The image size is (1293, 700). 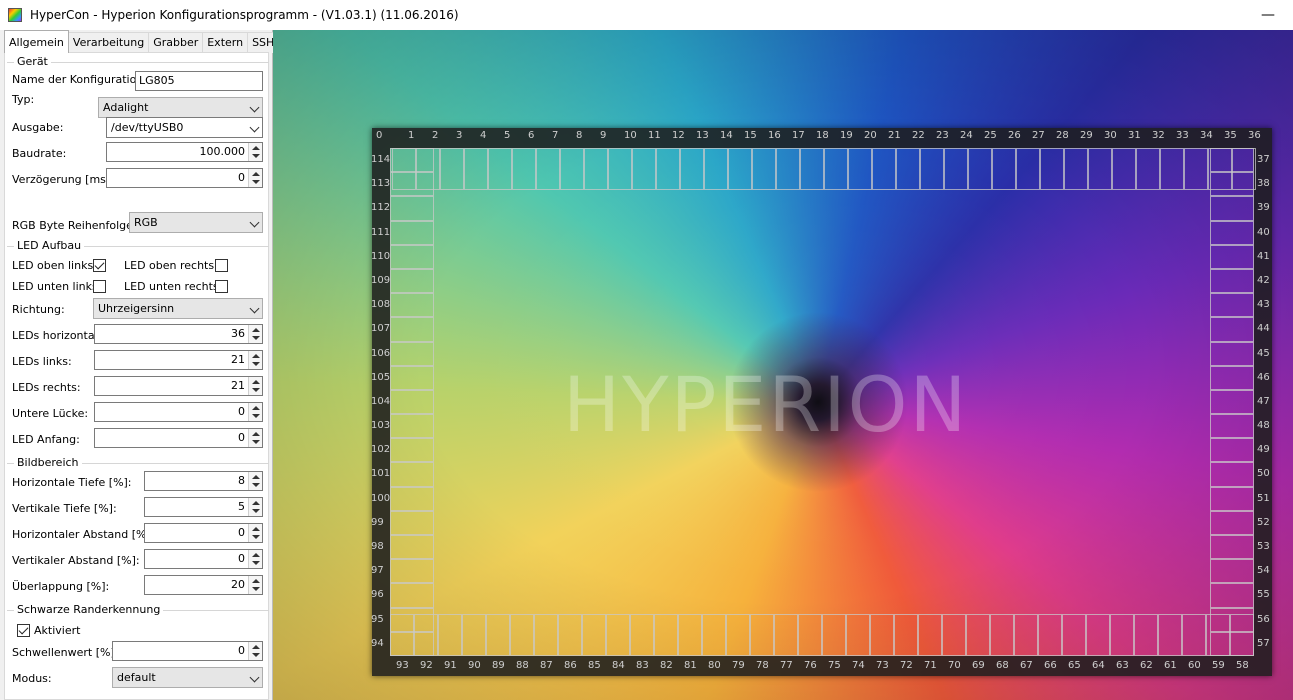 What do you see at coordinates (1074, 665) in the screenshot?
I see `led-number-bottom: 65` at bounding box center [1074, 665].